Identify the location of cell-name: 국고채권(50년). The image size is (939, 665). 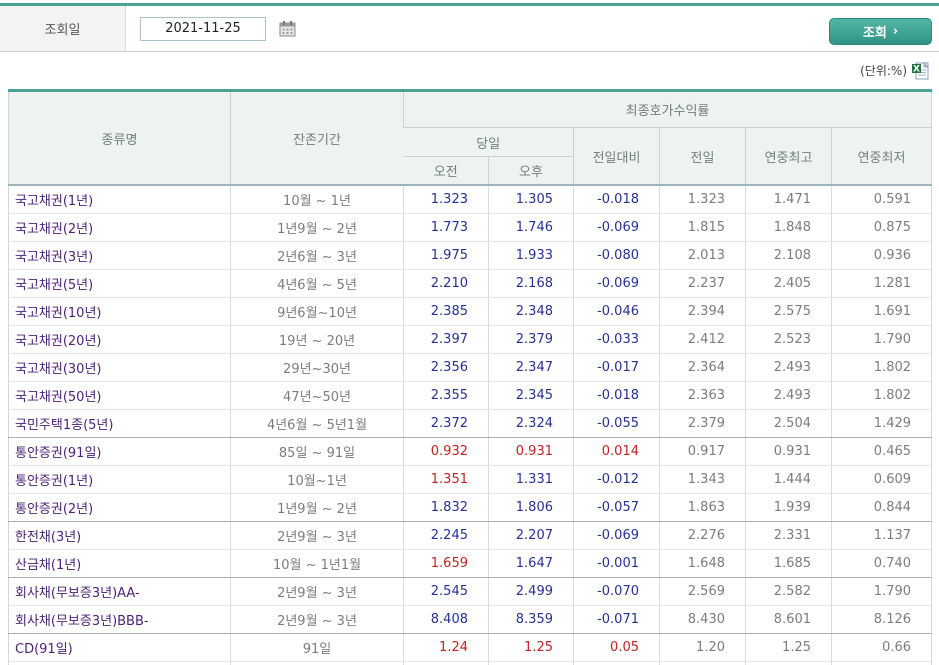
(119, 395).